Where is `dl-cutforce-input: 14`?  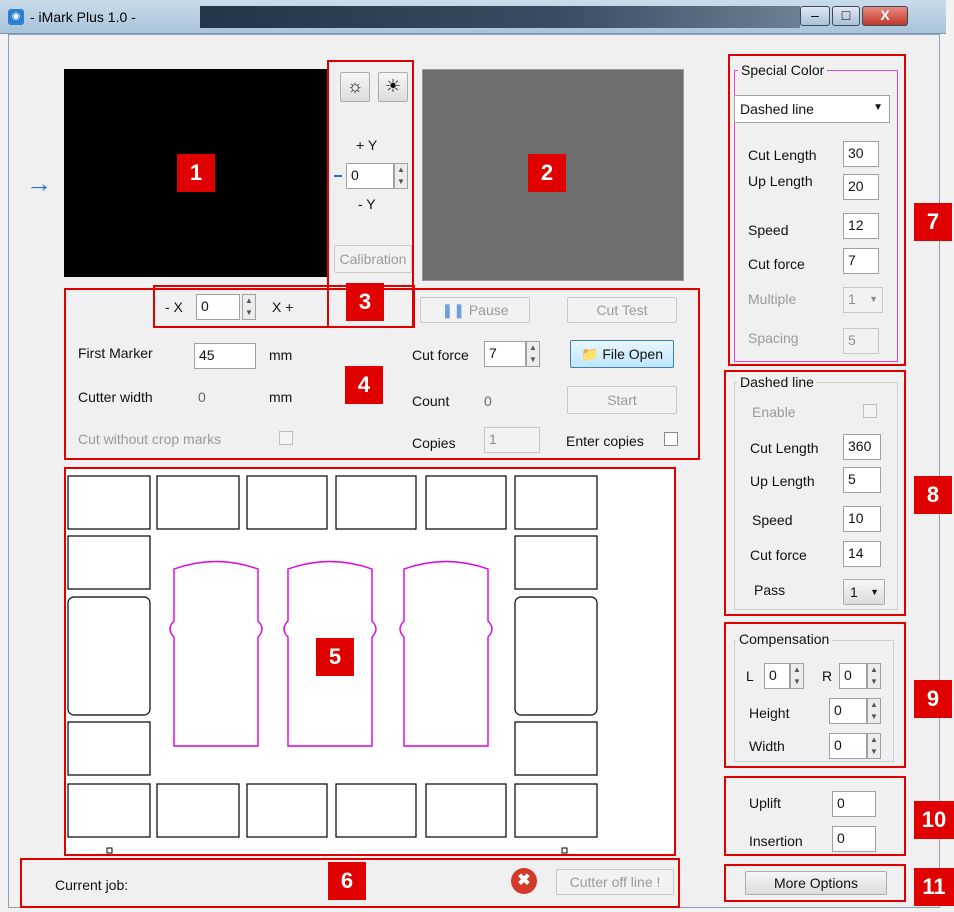
dl-cutforce-input: 14 is located at coordinates (862, 554).